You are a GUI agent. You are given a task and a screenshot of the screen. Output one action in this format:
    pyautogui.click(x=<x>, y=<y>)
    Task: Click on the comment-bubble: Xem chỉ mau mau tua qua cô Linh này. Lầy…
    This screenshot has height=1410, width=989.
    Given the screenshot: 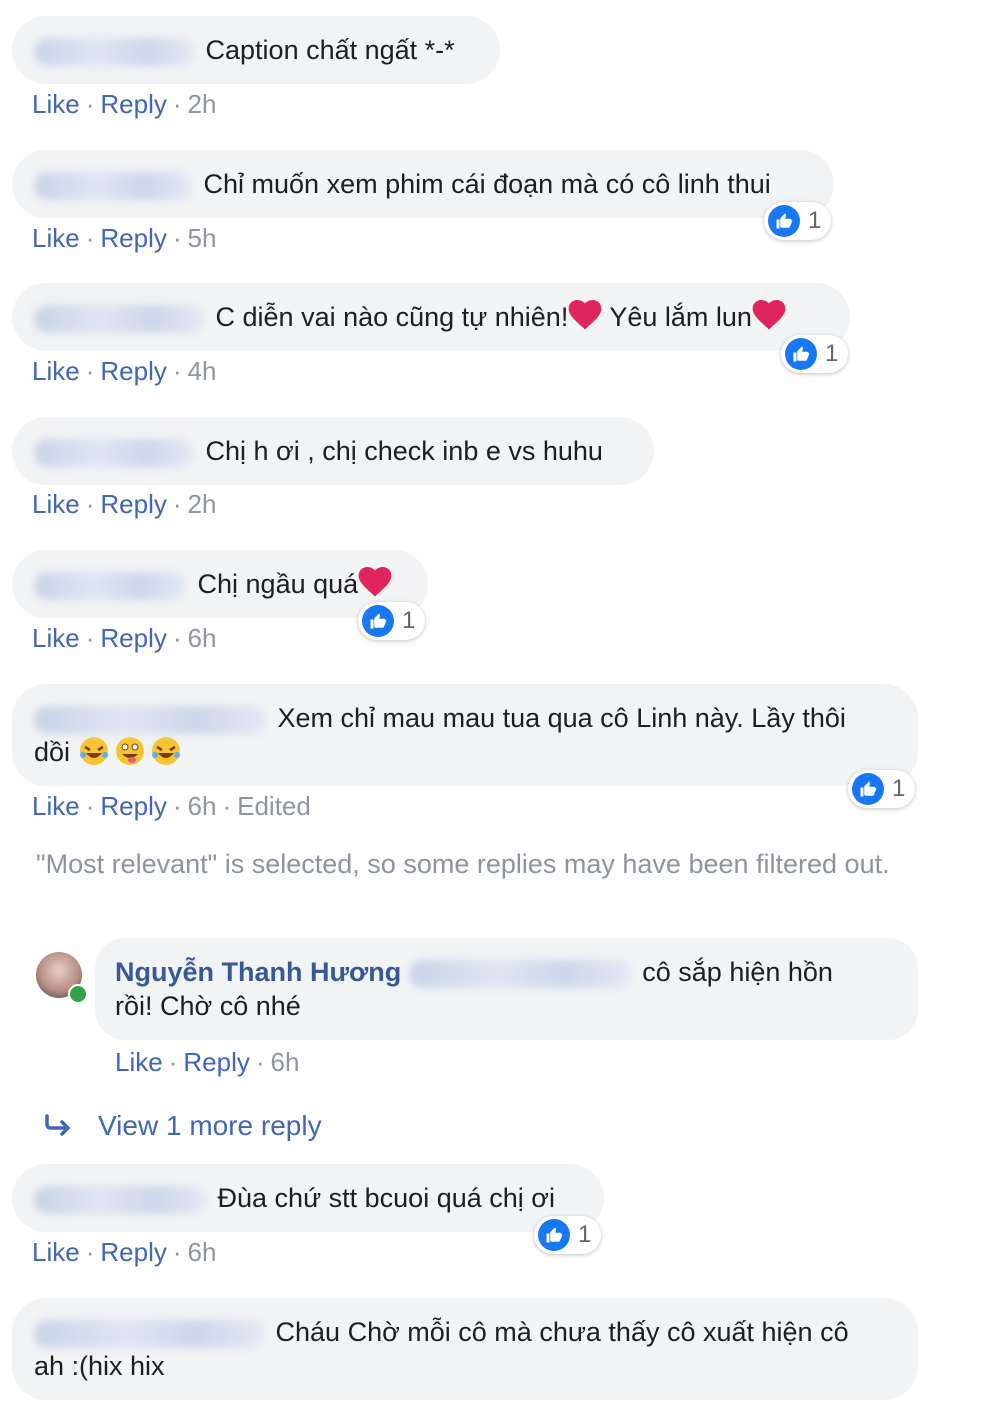 What is the action you would take?
    pyautogui.click(x=465, y=735)
    